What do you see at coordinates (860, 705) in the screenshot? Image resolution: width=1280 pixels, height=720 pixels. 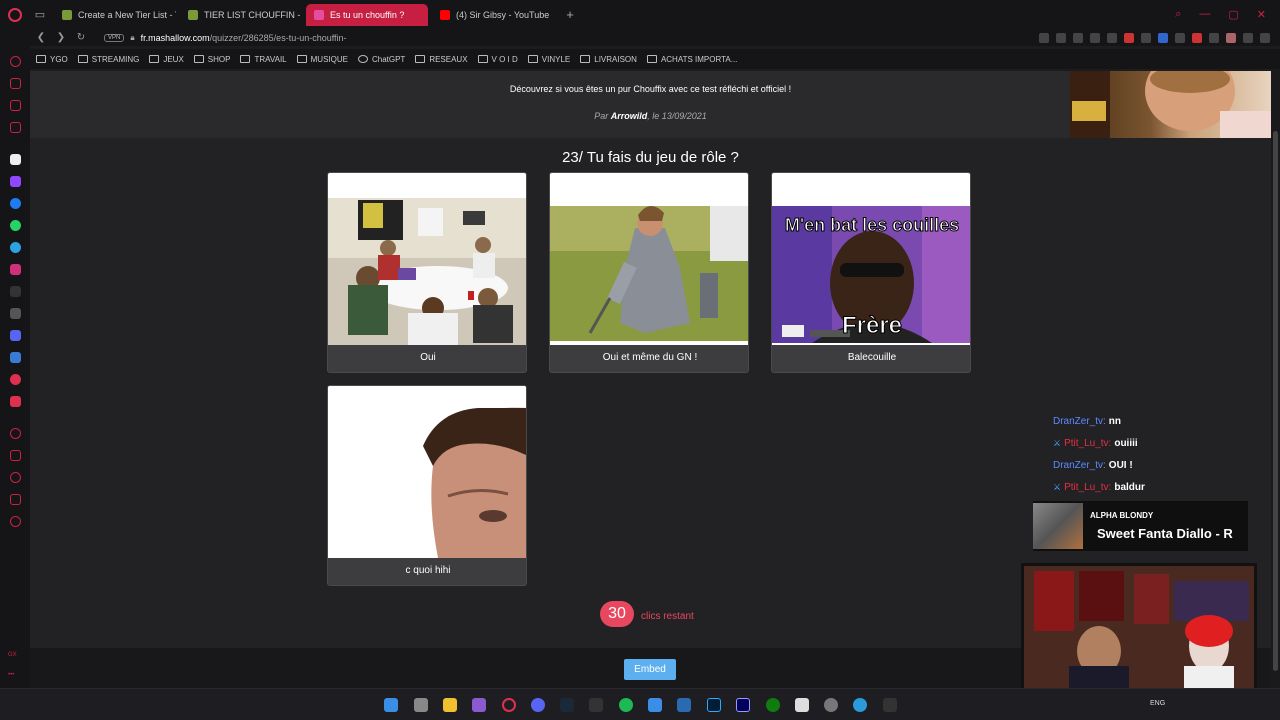 I see `edge-icon` at bounding box center [860, 705].